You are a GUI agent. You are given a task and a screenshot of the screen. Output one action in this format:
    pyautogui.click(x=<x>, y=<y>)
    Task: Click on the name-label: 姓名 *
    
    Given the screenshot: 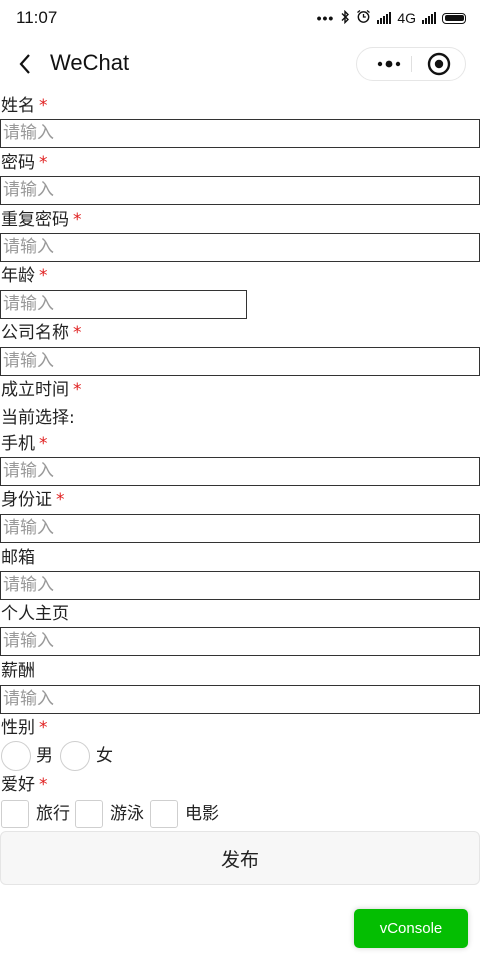 What is the action you would take?
    pyautogui.click(x=24, y=106)
    